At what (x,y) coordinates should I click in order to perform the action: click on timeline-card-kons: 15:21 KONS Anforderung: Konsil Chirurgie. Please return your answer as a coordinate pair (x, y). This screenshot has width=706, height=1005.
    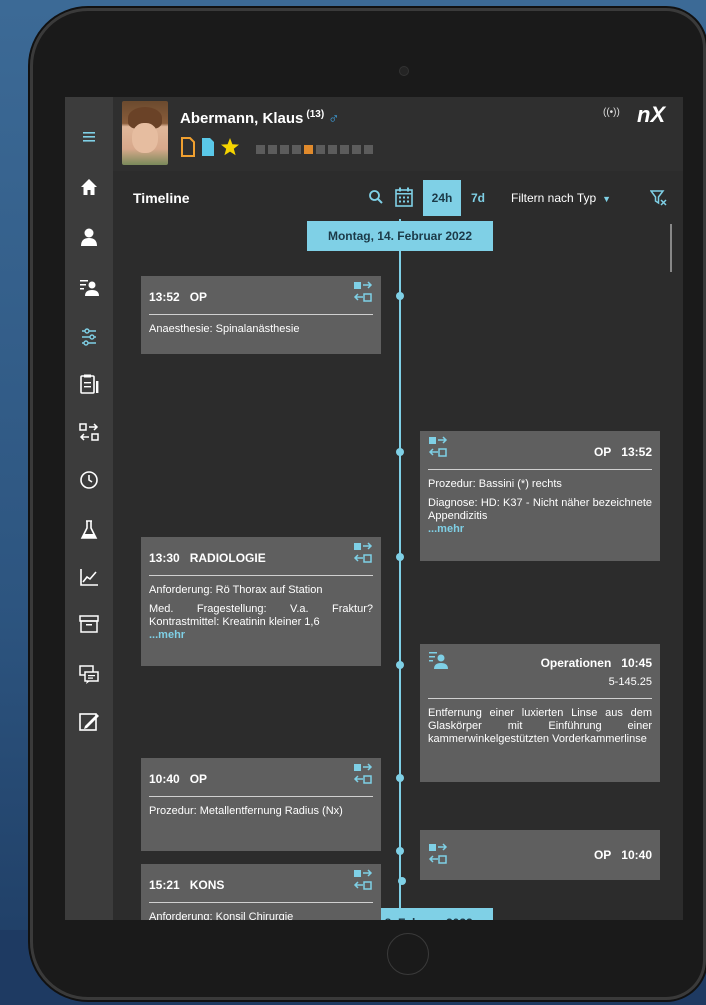
    Looking at the image, I should click on (261, 892).